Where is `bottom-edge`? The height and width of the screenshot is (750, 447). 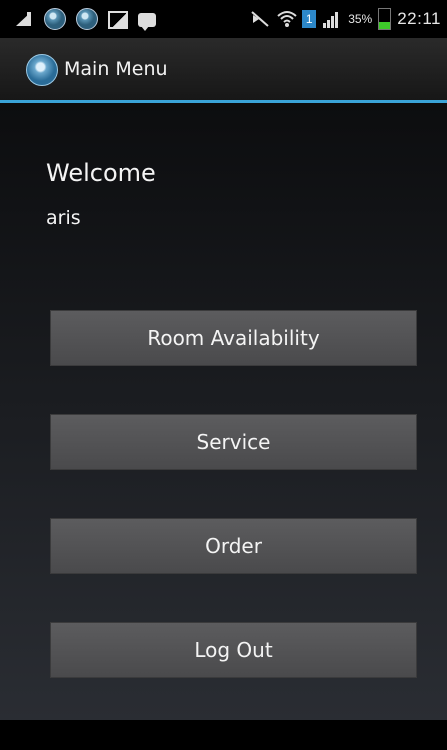
bottom-edge is located at coordinates (223, 735).